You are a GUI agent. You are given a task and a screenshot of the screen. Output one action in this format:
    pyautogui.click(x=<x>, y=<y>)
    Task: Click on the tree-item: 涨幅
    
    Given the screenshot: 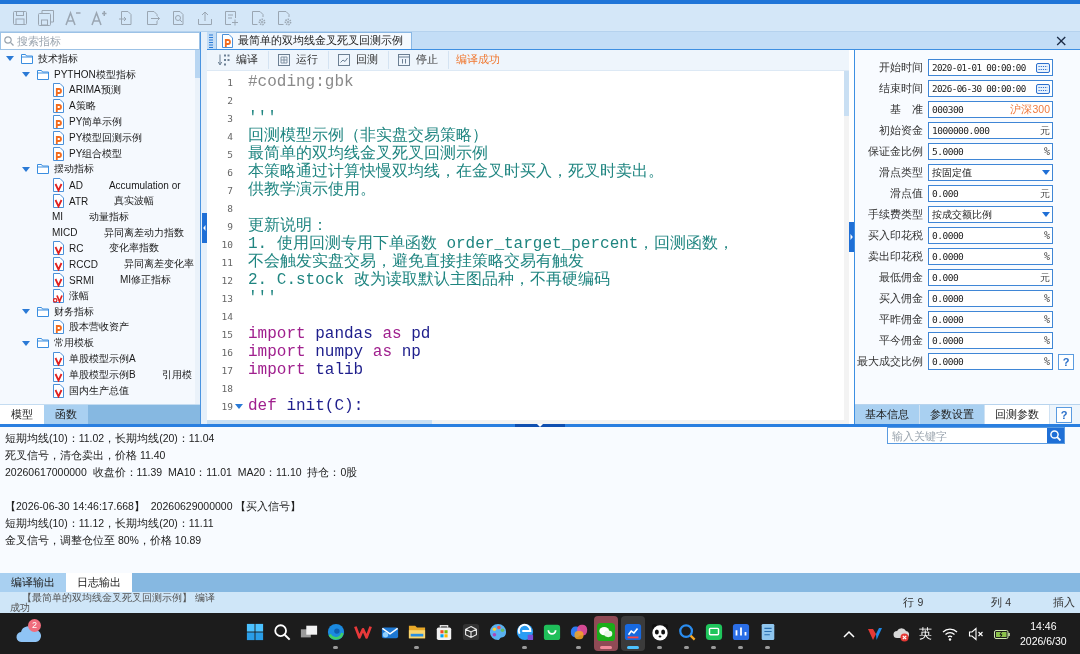 What is the action you would take?
    pyautogui.click(x=79, y=295)
    